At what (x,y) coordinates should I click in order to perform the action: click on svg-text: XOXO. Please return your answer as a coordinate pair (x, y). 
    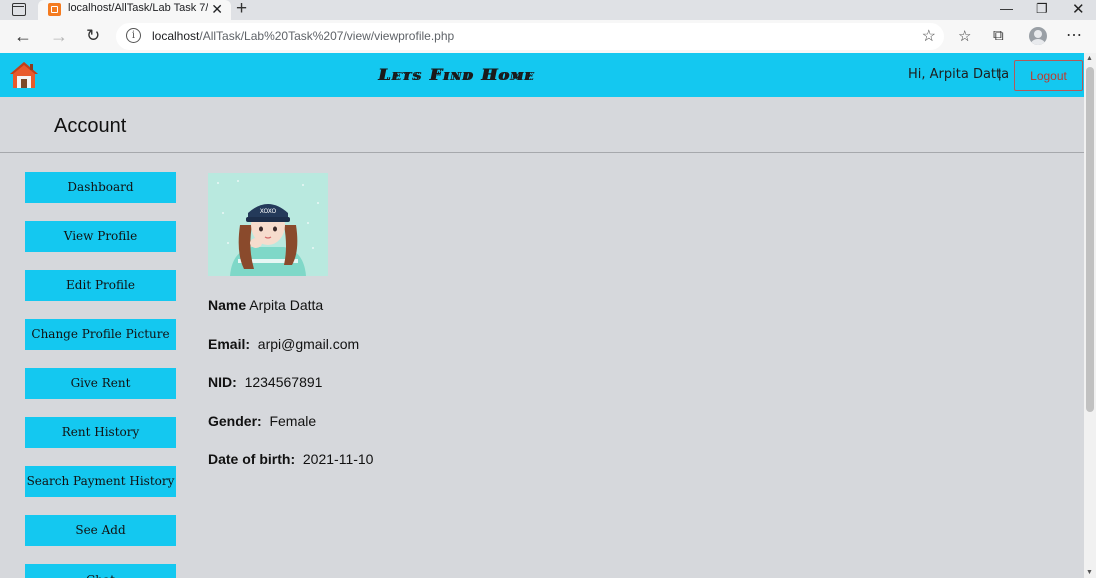
    Looking at the image, I should click on (268, 211).